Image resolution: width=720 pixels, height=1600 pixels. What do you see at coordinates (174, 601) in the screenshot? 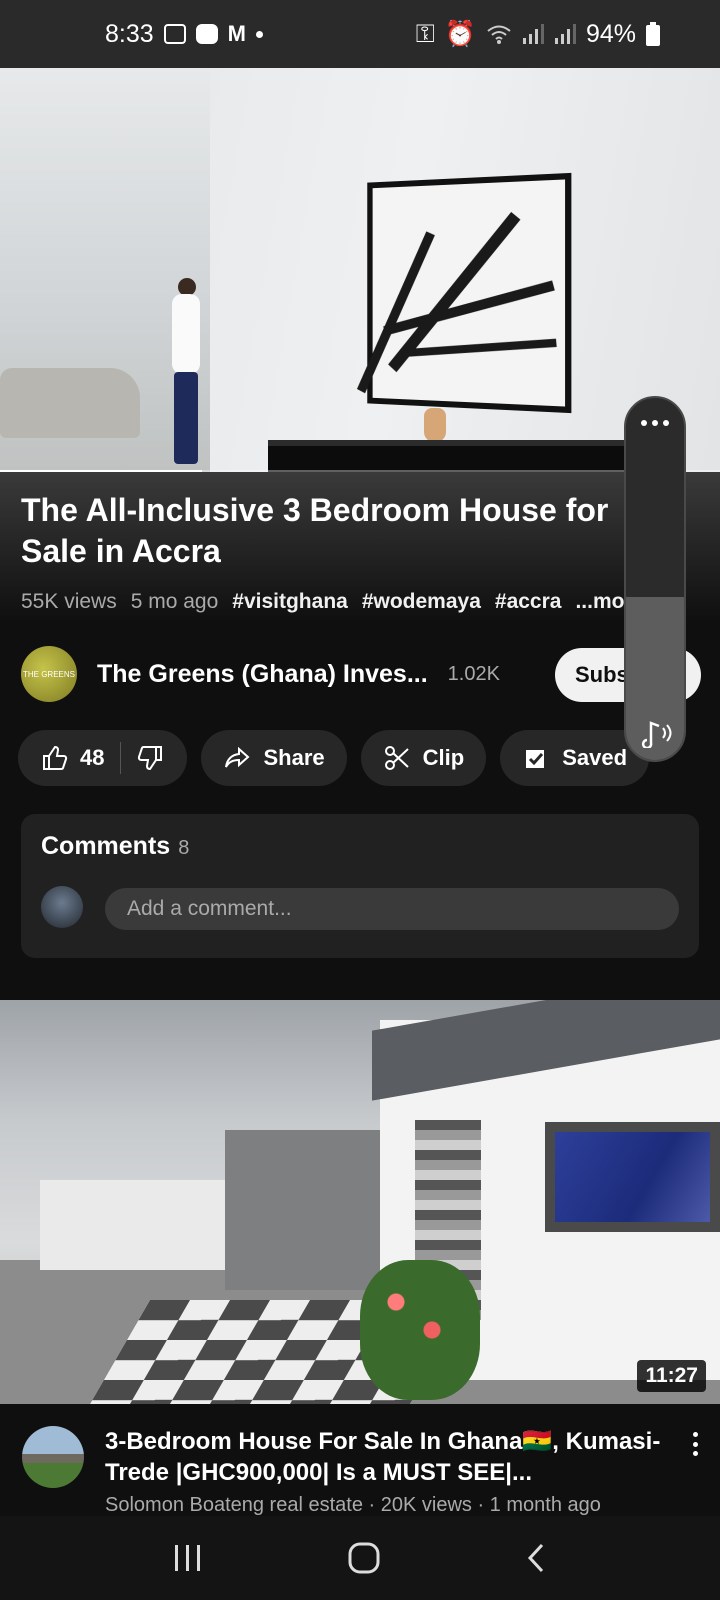
I see `upload-age: 5 mo ago` at bounding box center [174, 601].